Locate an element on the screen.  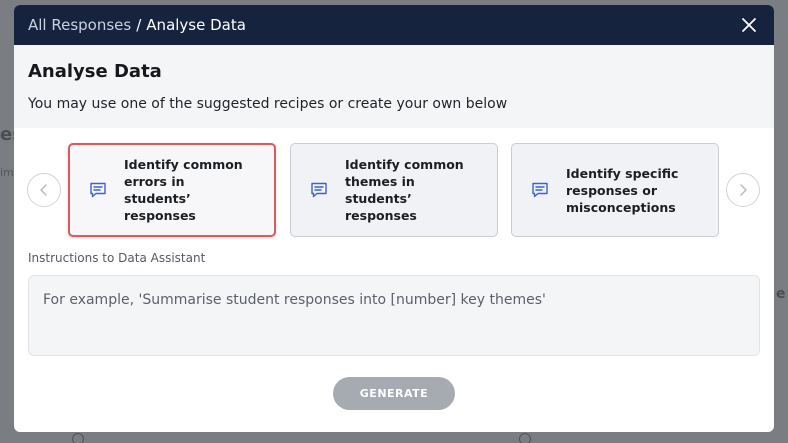
chevron-left-icon is located at coordinates (43, 190).